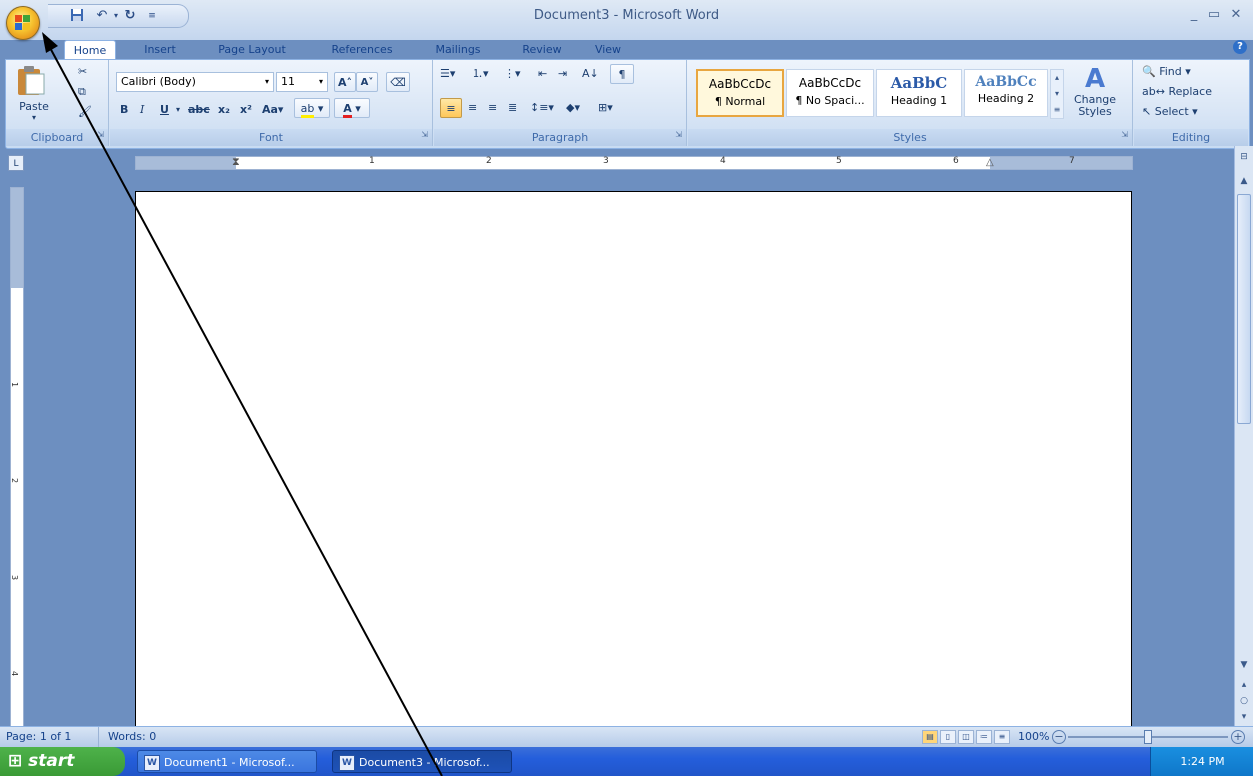 The width and height of the screenshot is (1253, 776). What do you see at coordinates (451, 108) in the screenshot?
I see `align-left-icon: ≡` at bounding box center [451, 108].